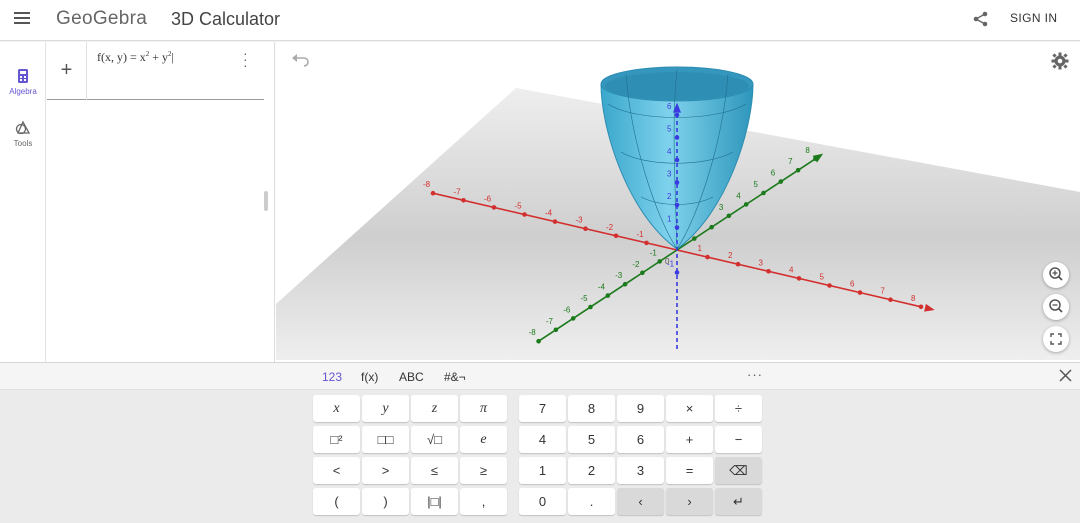  I want to click on settings-gear-icon, so click(1060, 61).